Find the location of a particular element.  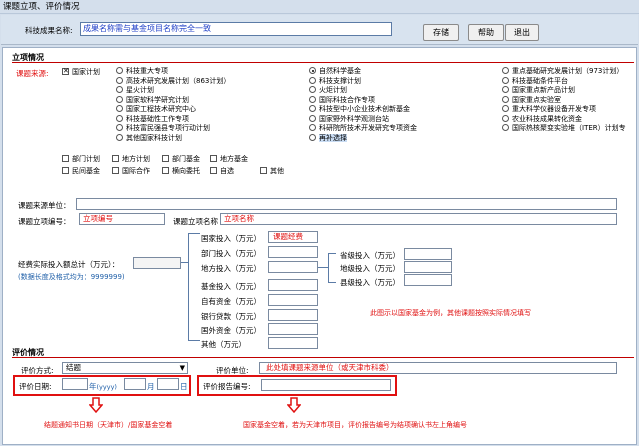

other-funds-input is located at coordinates (293, 343).